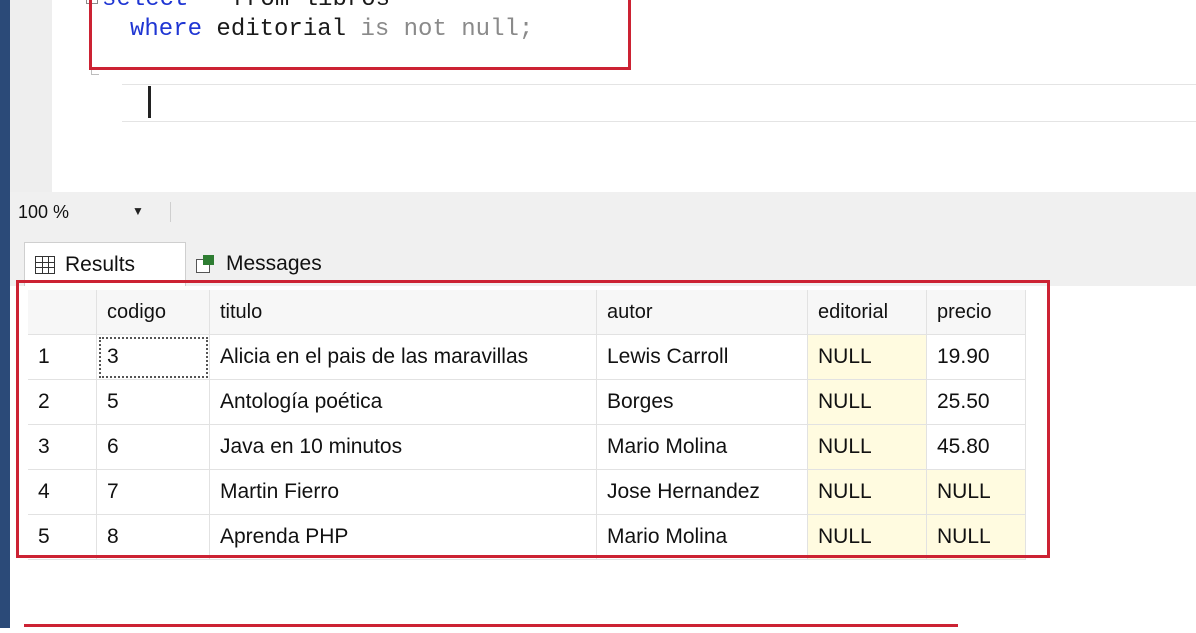 The image size is (1196, 633). I want to click on current-line-highlight, so click(659, 103).